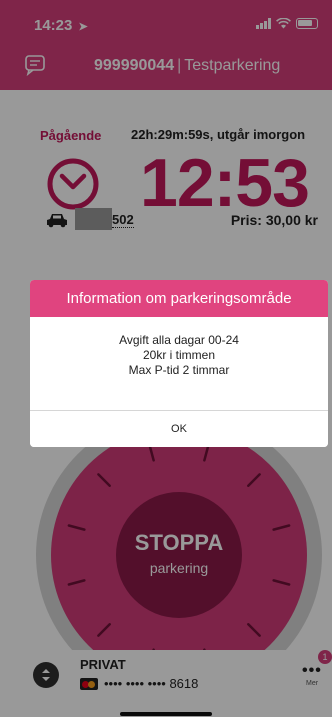 The width and height of the screenshot is (332, 717). I want to click on dialog-line: 20kr i timmen, so click(179, 355).